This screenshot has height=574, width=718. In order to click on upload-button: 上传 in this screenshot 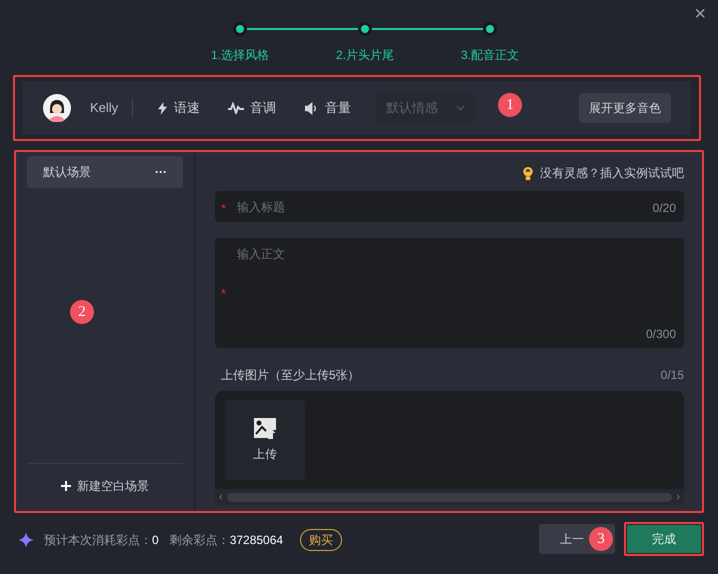, I will do `click(265, 440)`.